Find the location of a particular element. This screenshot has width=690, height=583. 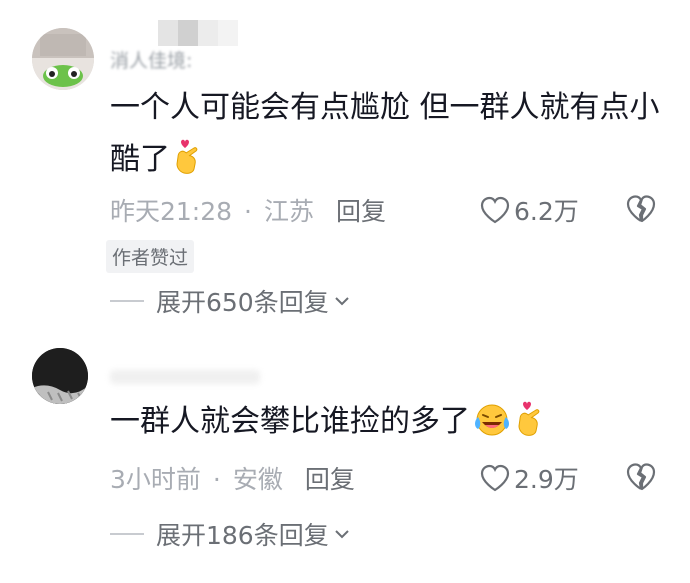

expand-replies-button: 展开186条回复 is located at coordinates (230, 534).